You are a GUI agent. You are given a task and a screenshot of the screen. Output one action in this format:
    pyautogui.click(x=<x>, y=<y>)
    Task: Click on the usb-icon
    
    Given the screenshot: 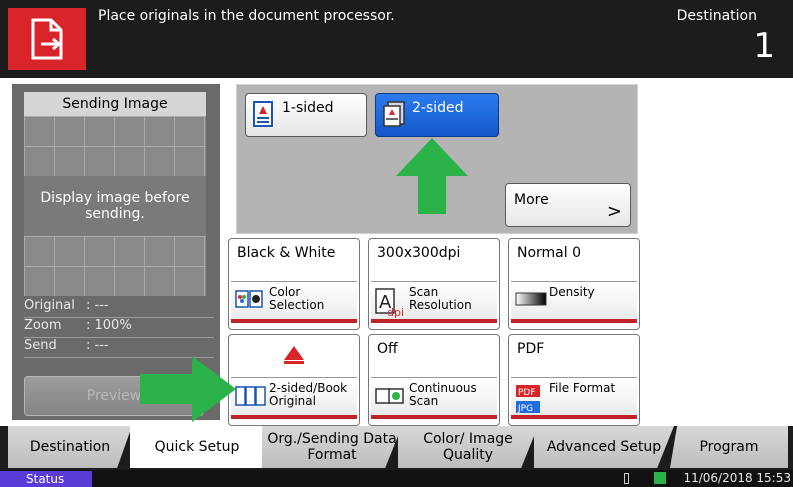 What is the action you would take?
    pyautogui.click(x=626, y=478)
    